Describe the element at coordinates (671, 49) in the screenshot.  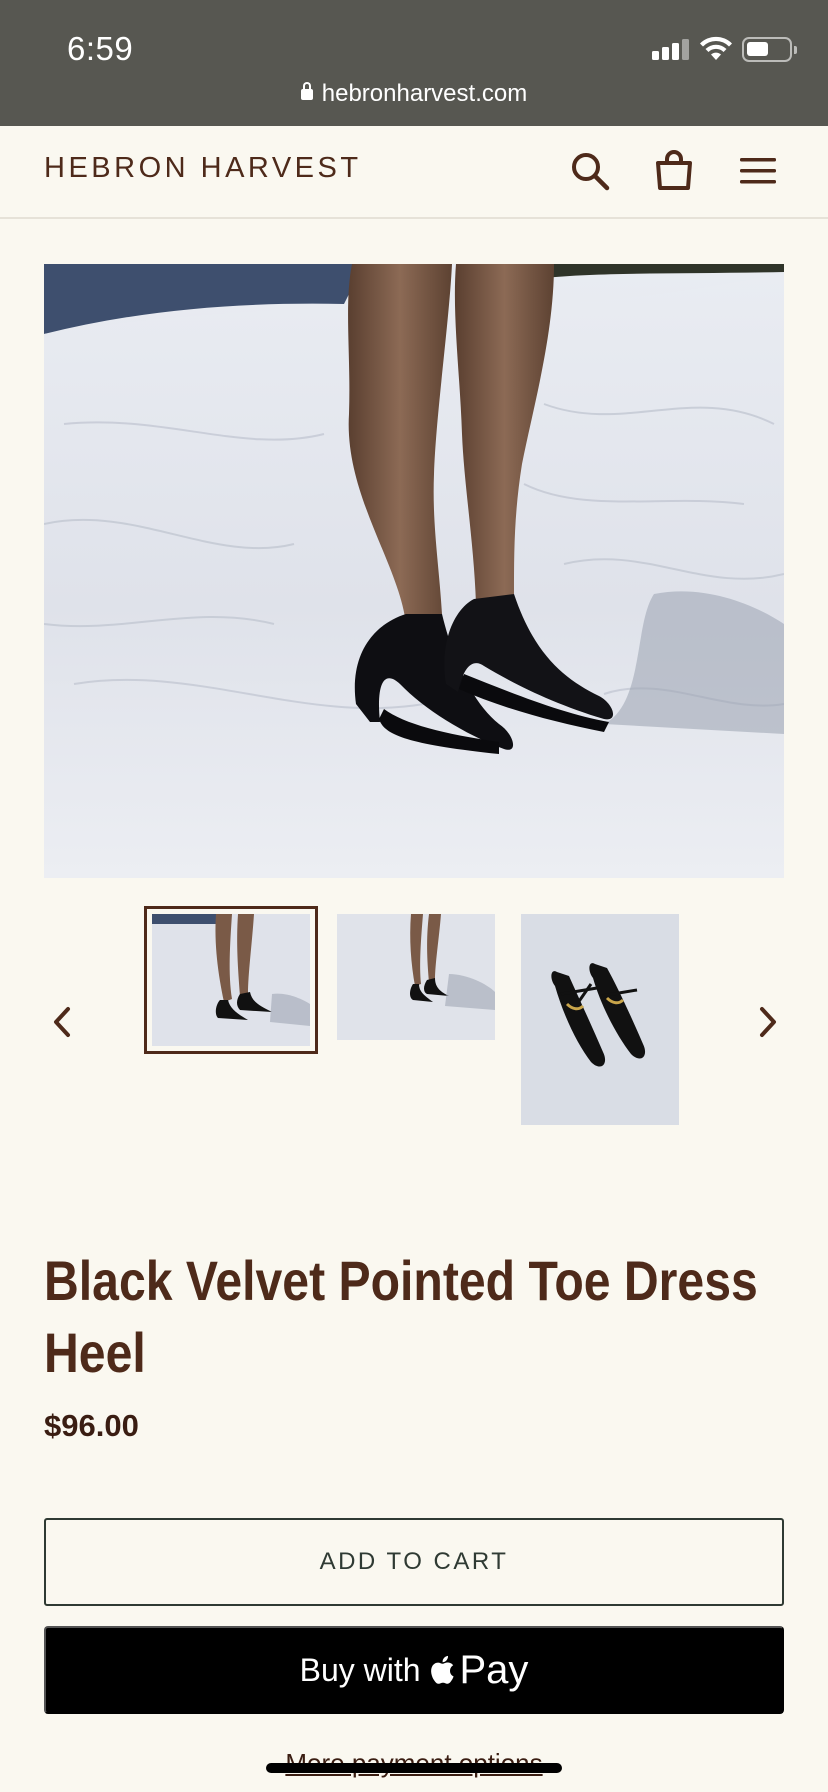
I see `cell-signal-icon` at that location.